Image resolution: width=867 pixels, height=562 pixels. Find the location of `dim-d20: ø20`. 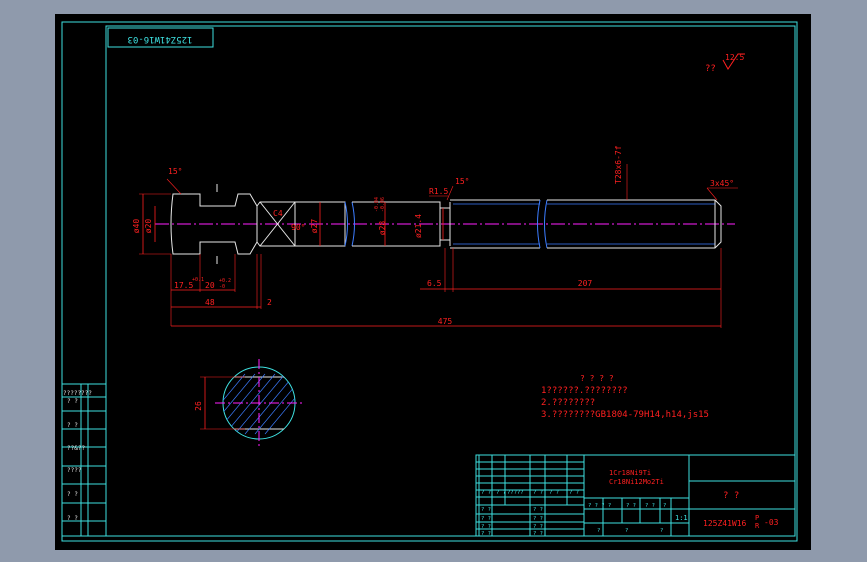

dim-d20: ø20 is located at coordinates (148, 226).